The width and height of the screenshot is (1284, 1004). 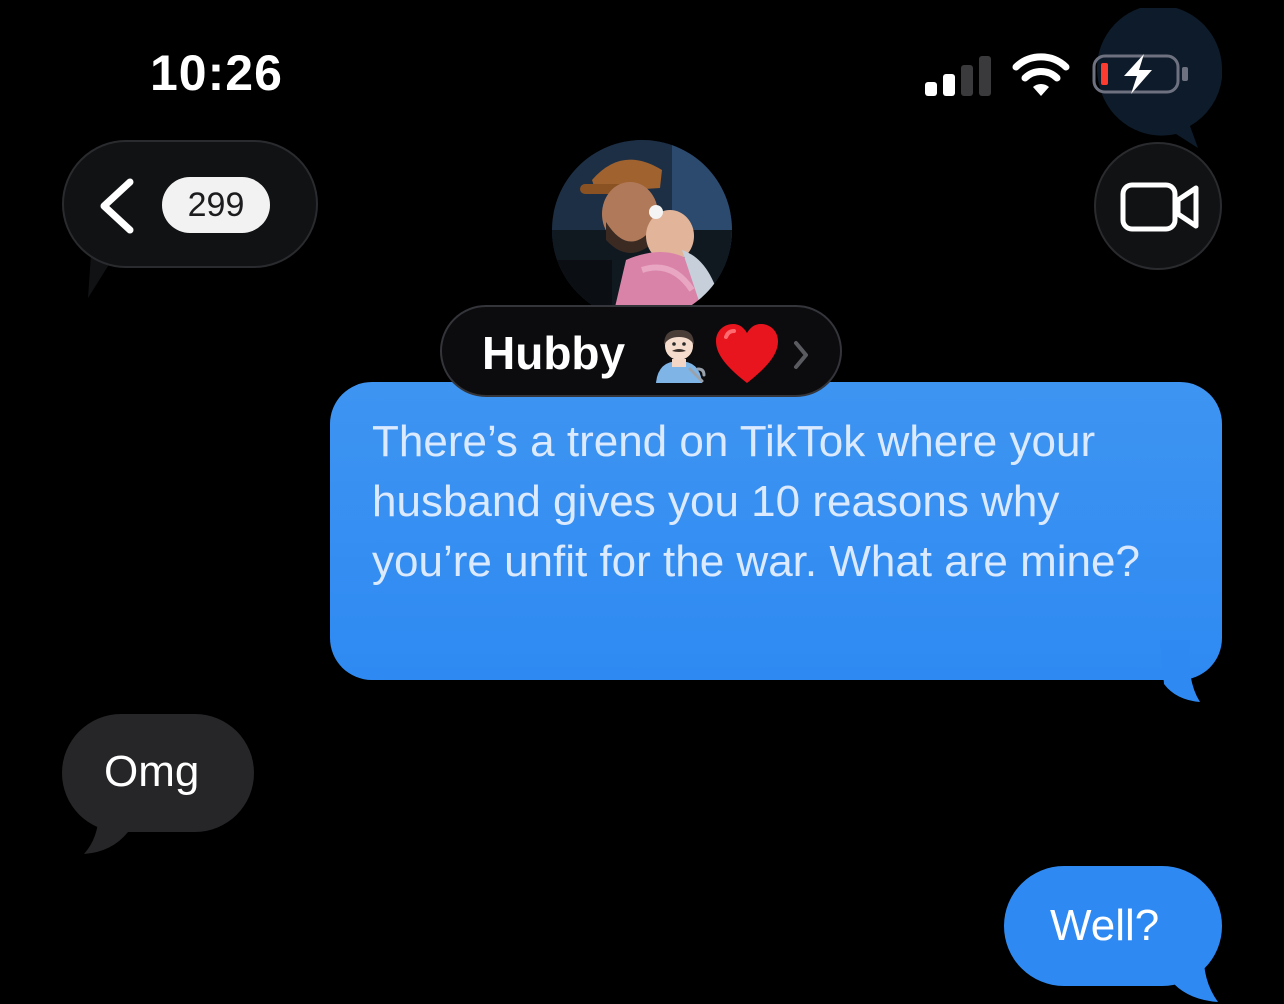 I want to click on message-bubble-outgoing: Well?, so click(x=1113, y=926).